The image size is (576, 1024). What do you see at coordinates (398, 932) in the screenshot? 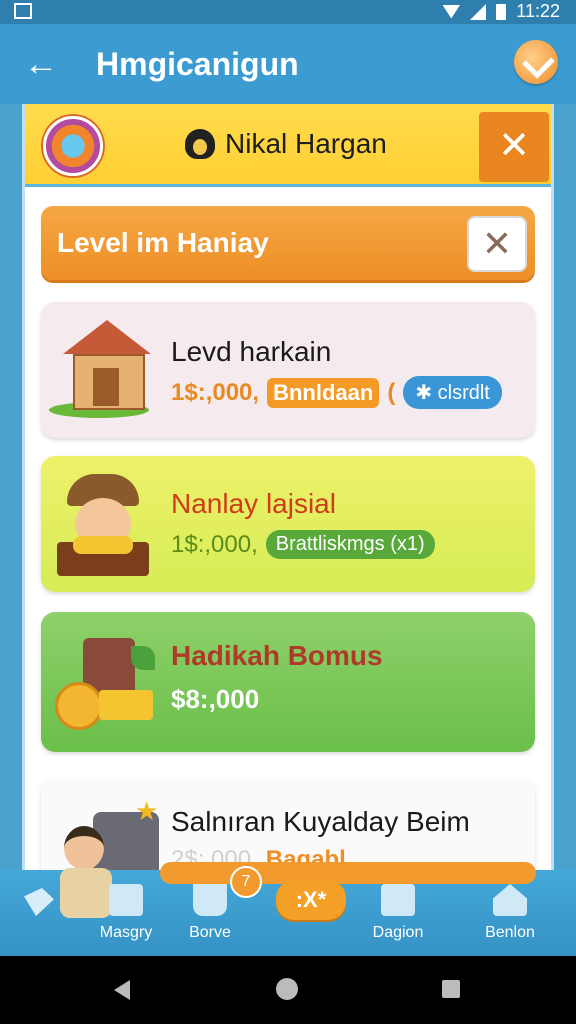
I see `nav-label: Dagion` at bounding box center [398, 932].